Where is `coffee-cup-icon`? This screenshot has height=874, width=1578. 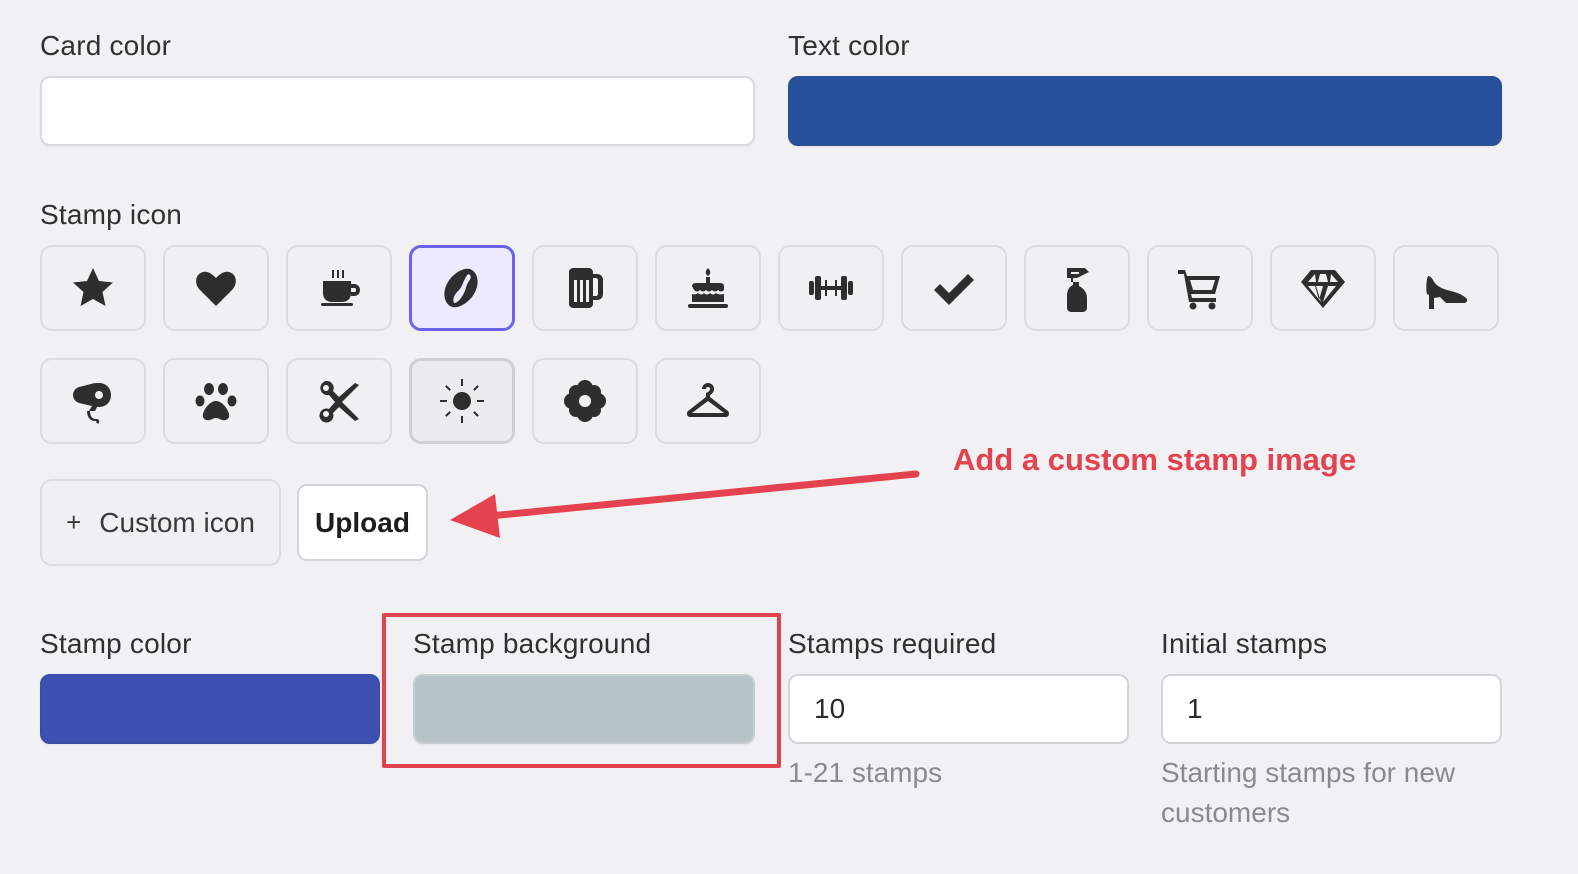
coffee-cup-icon is located at coordinates (340, 288).